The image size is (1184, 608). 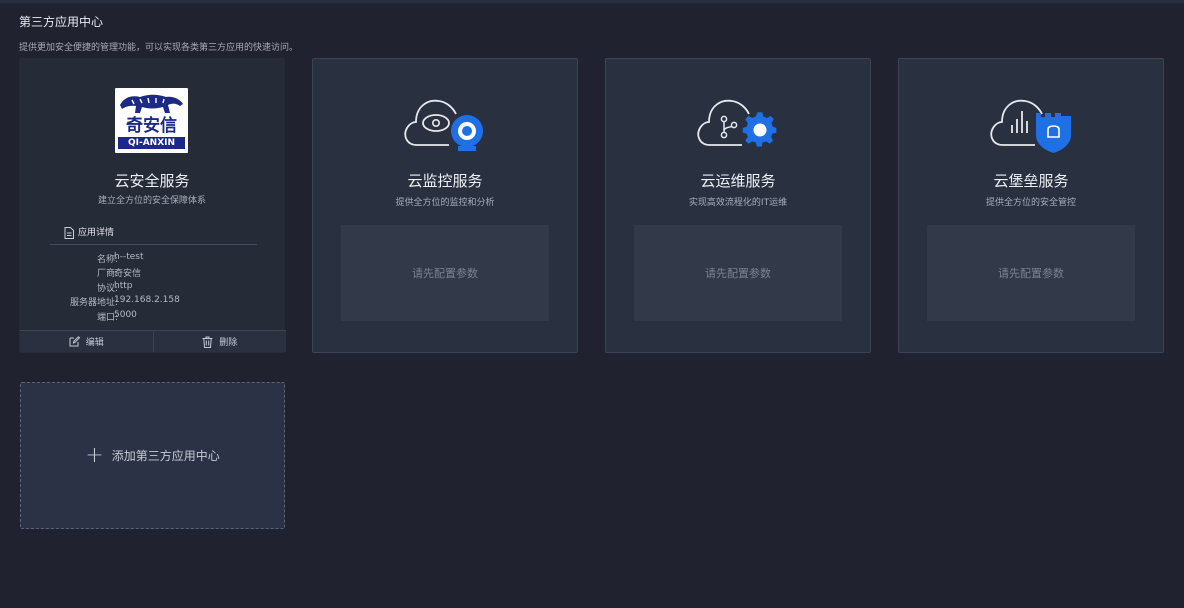 What do you see at coordinates (445, 203) in the screenshot?
I see `card-subtitle: 提供全方位的监控和分析` at bounding box center [445, 203].